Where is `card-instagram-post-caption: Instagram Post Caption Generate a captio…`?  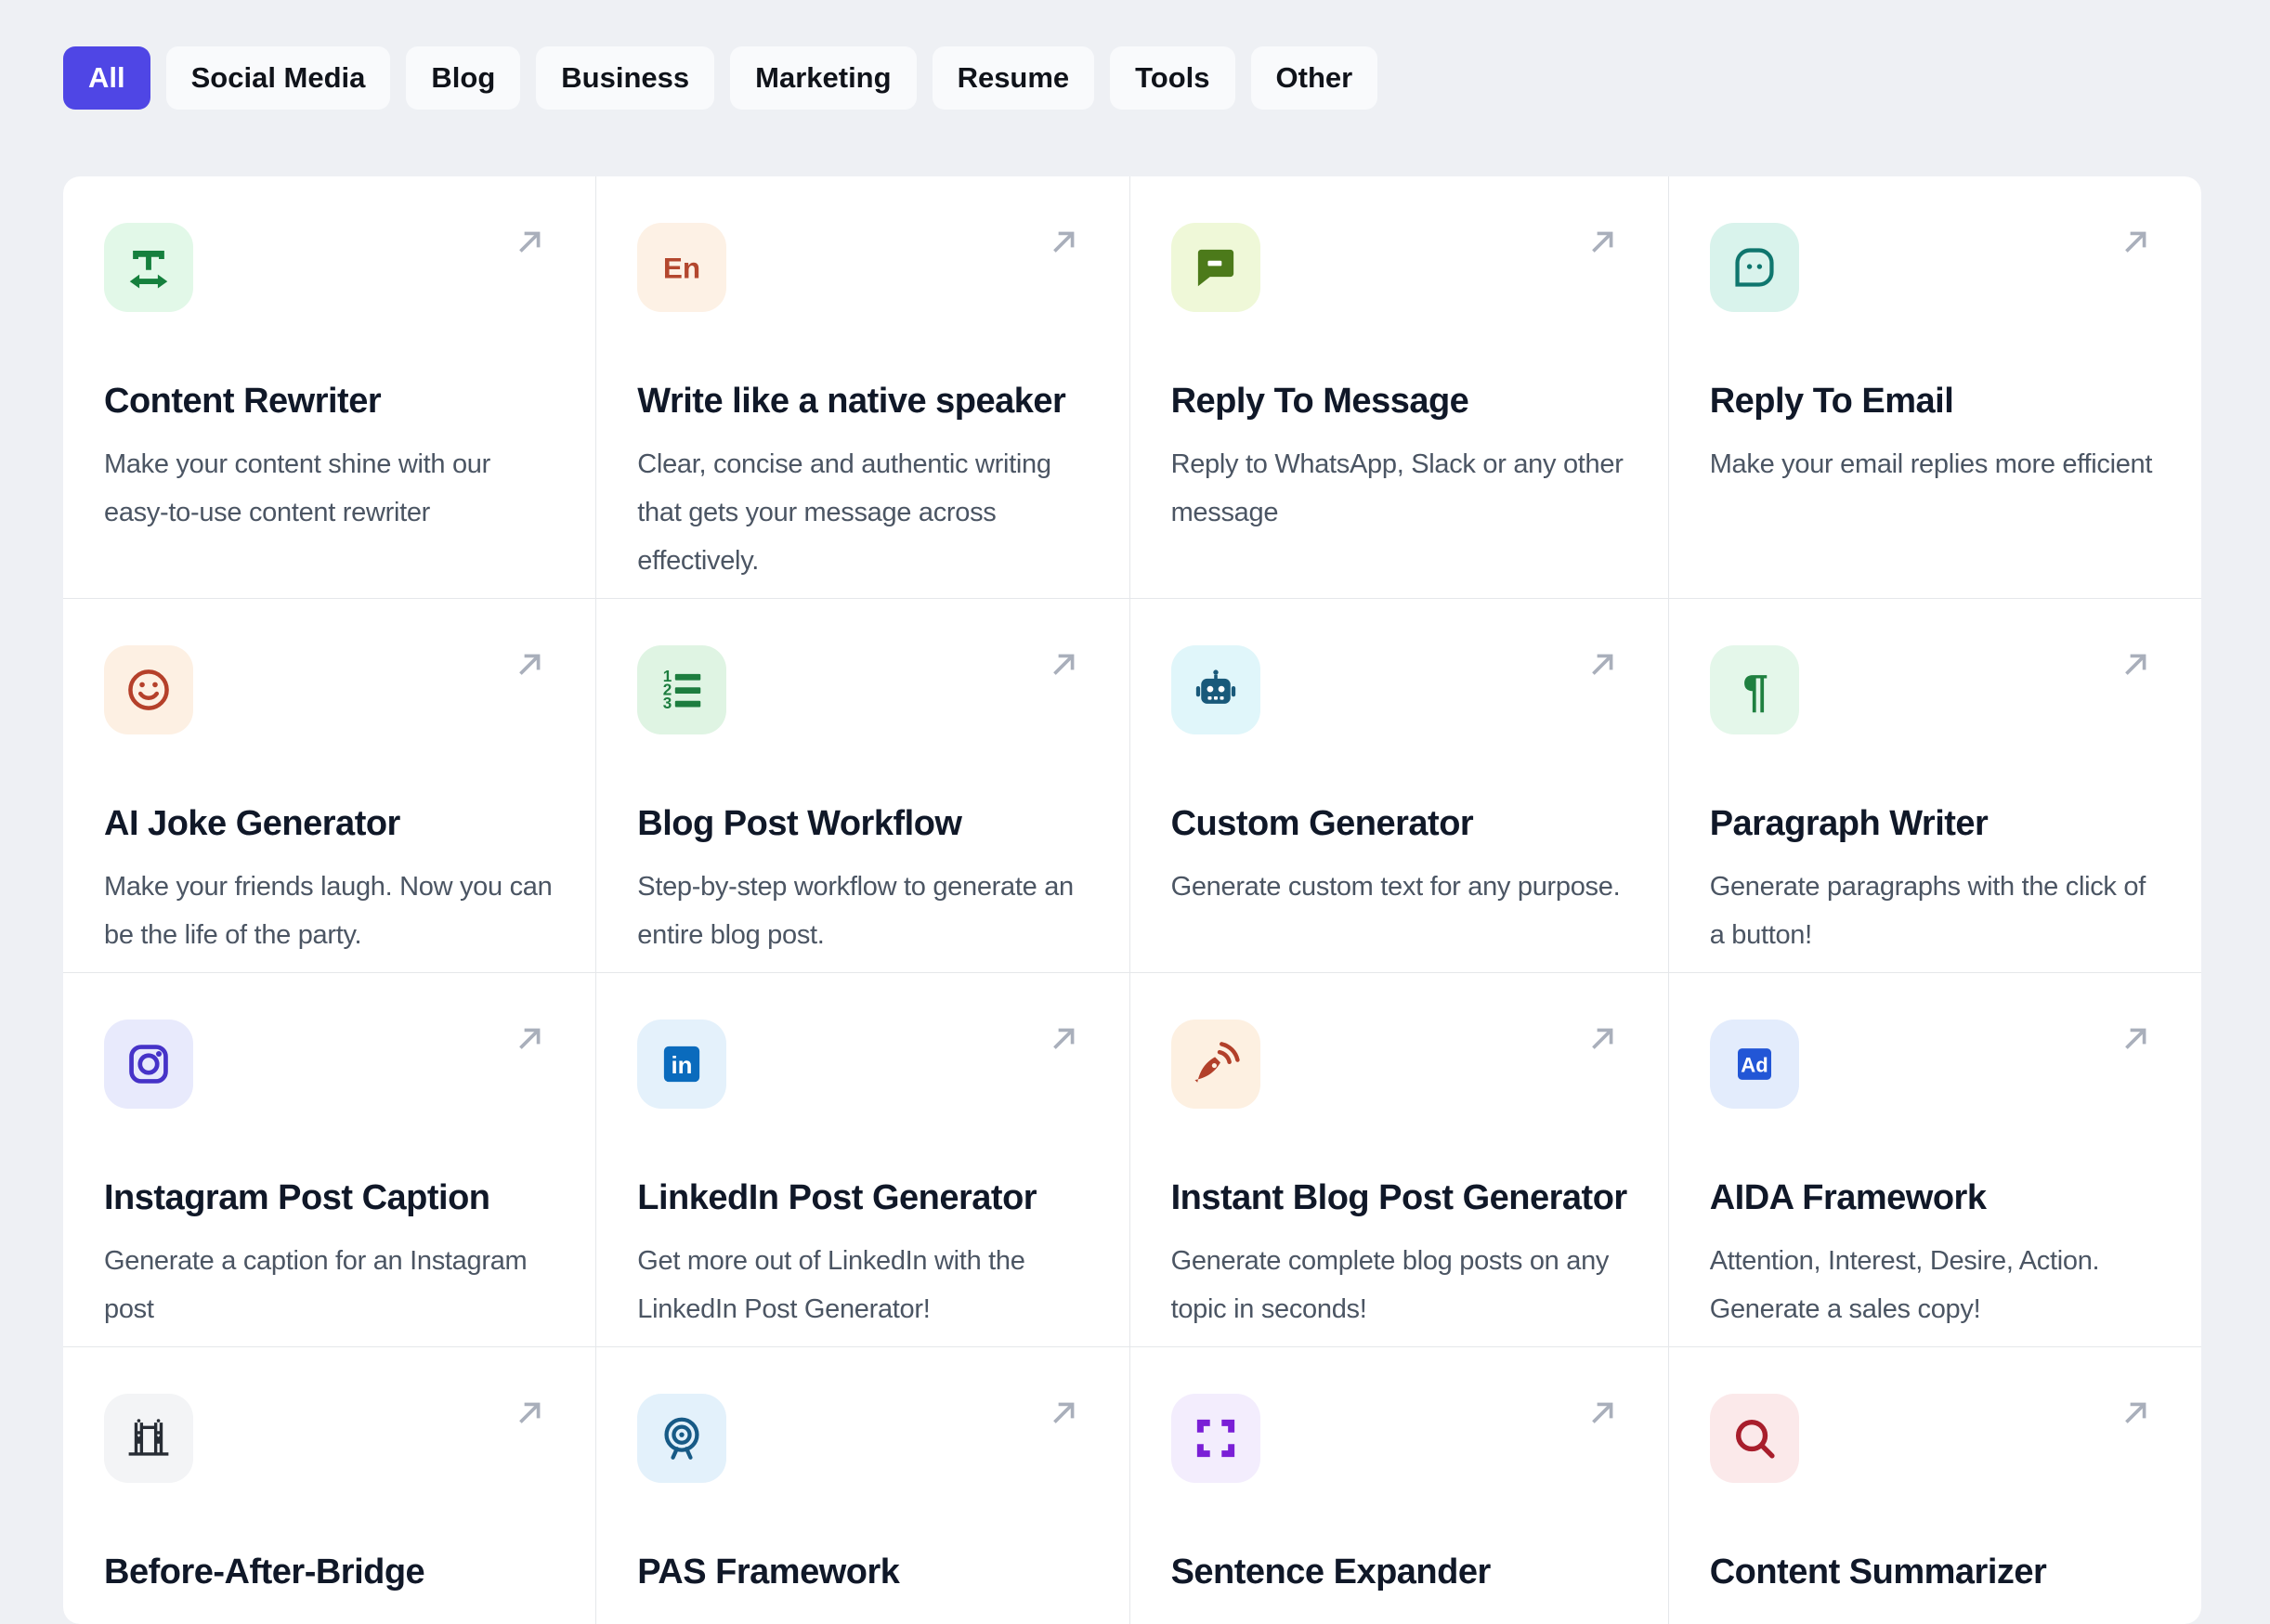 card-instagram-post-caption: Instagram Post Caption Generate a captio… is located at coordinates (330, 1159).